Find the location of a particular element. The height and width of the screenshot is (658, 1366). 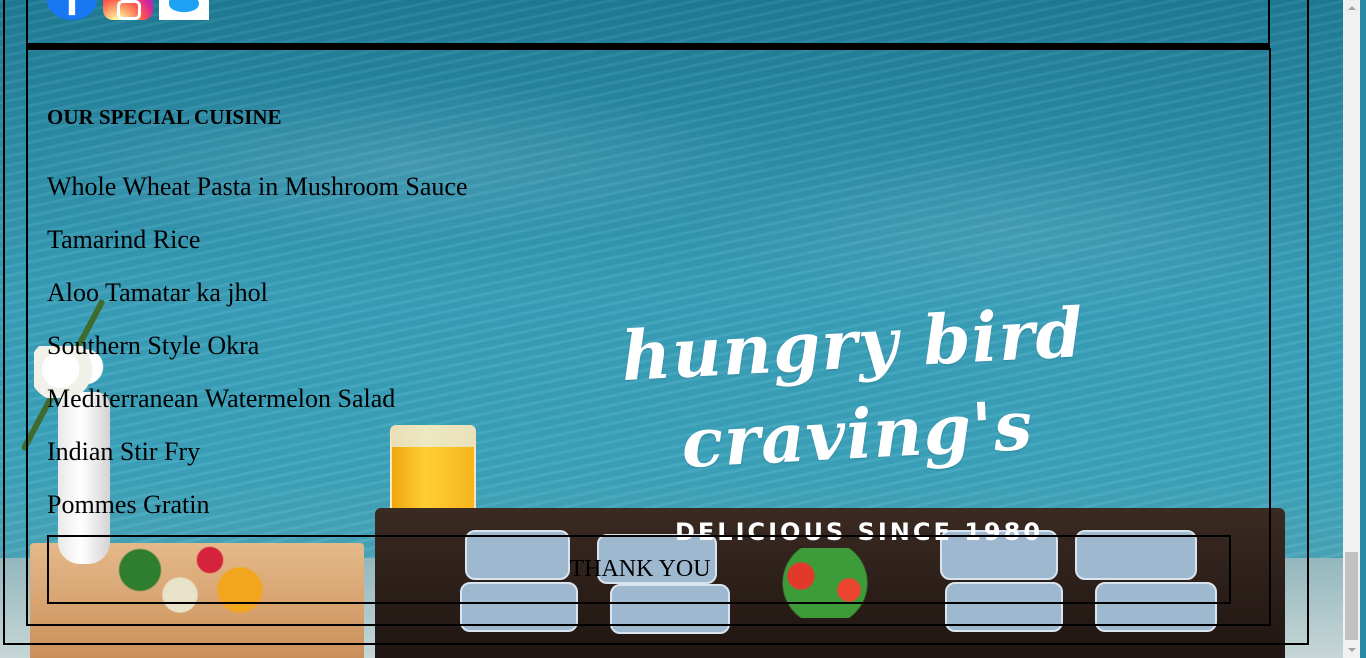

thank-you-box: THANK YOU is located at coordinates (639, 569).